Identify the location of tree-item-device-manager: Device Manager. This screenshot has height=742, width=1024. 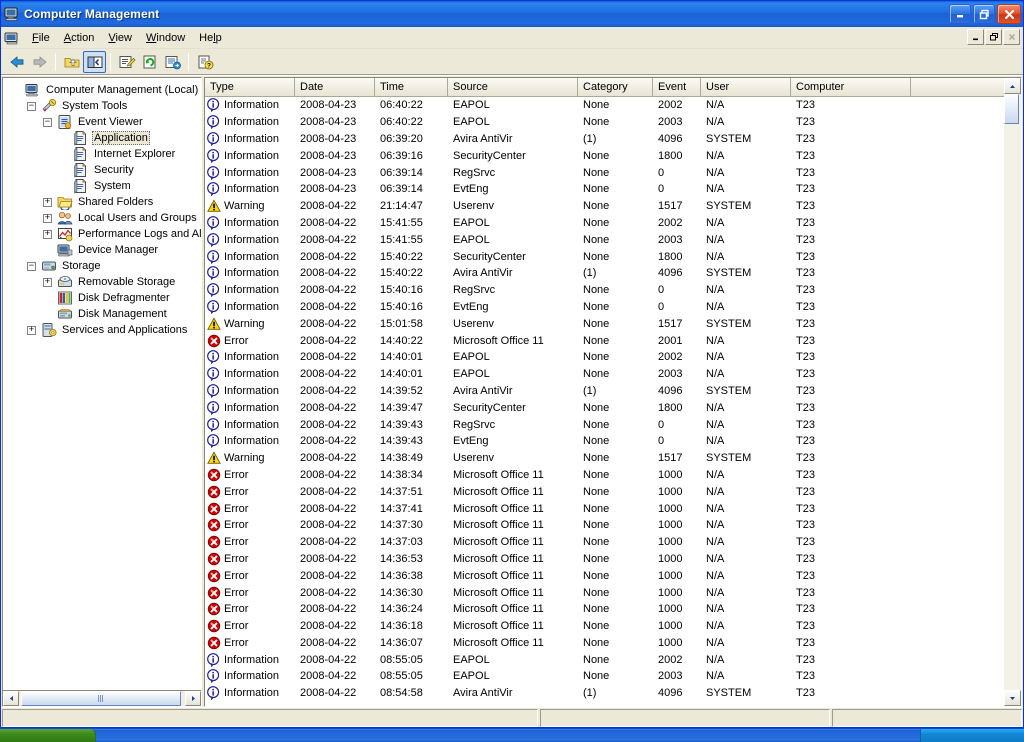
(103, 250).